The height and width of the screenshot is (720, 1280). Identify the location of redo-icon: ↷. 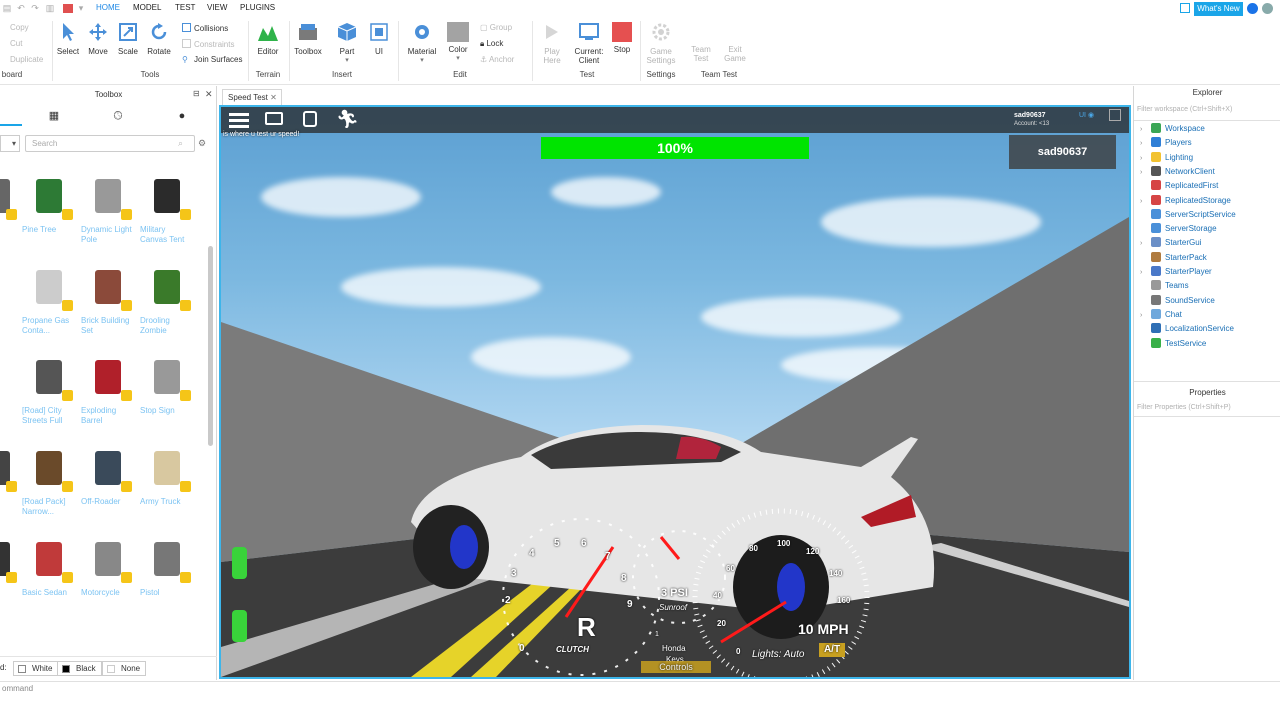
(35, 8).